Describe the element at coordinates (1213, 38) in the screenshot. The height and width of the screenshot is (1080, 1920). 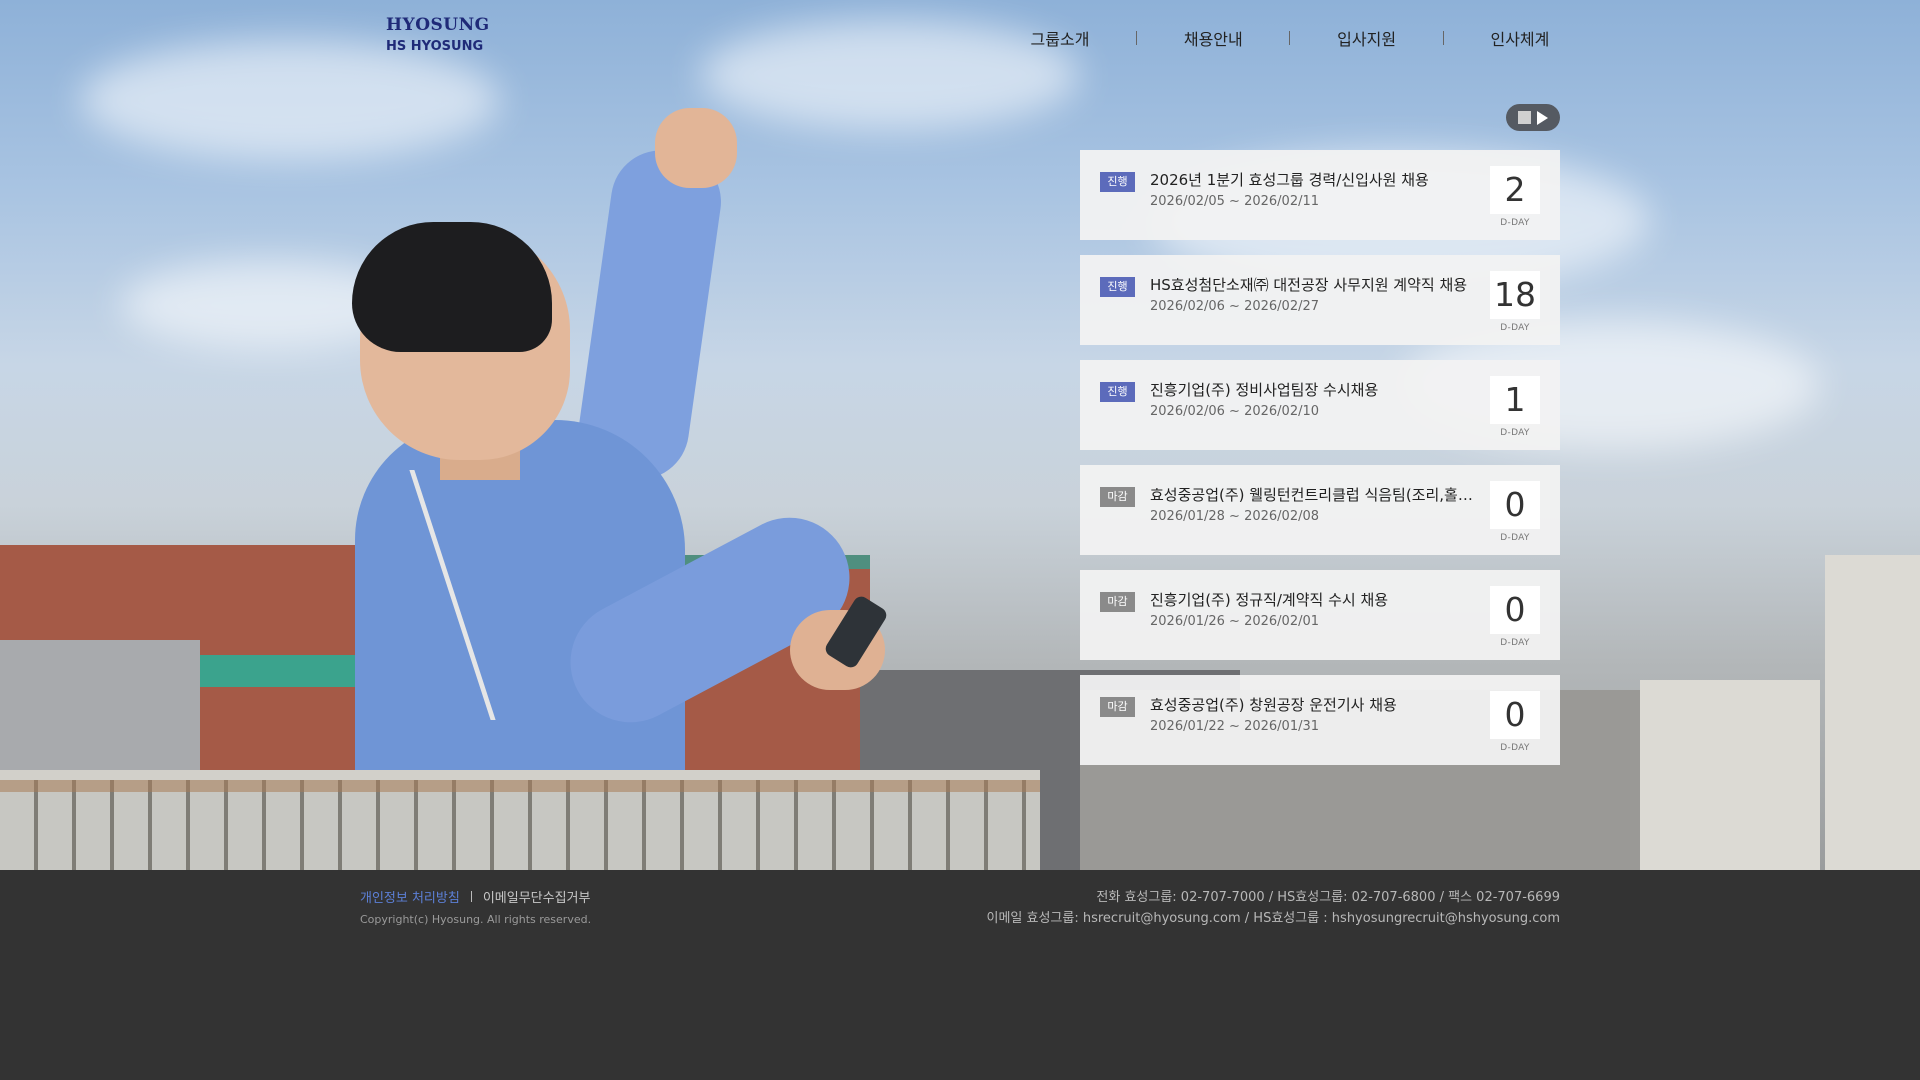
I see `nav-recruit-info: 채용안내` at that location.